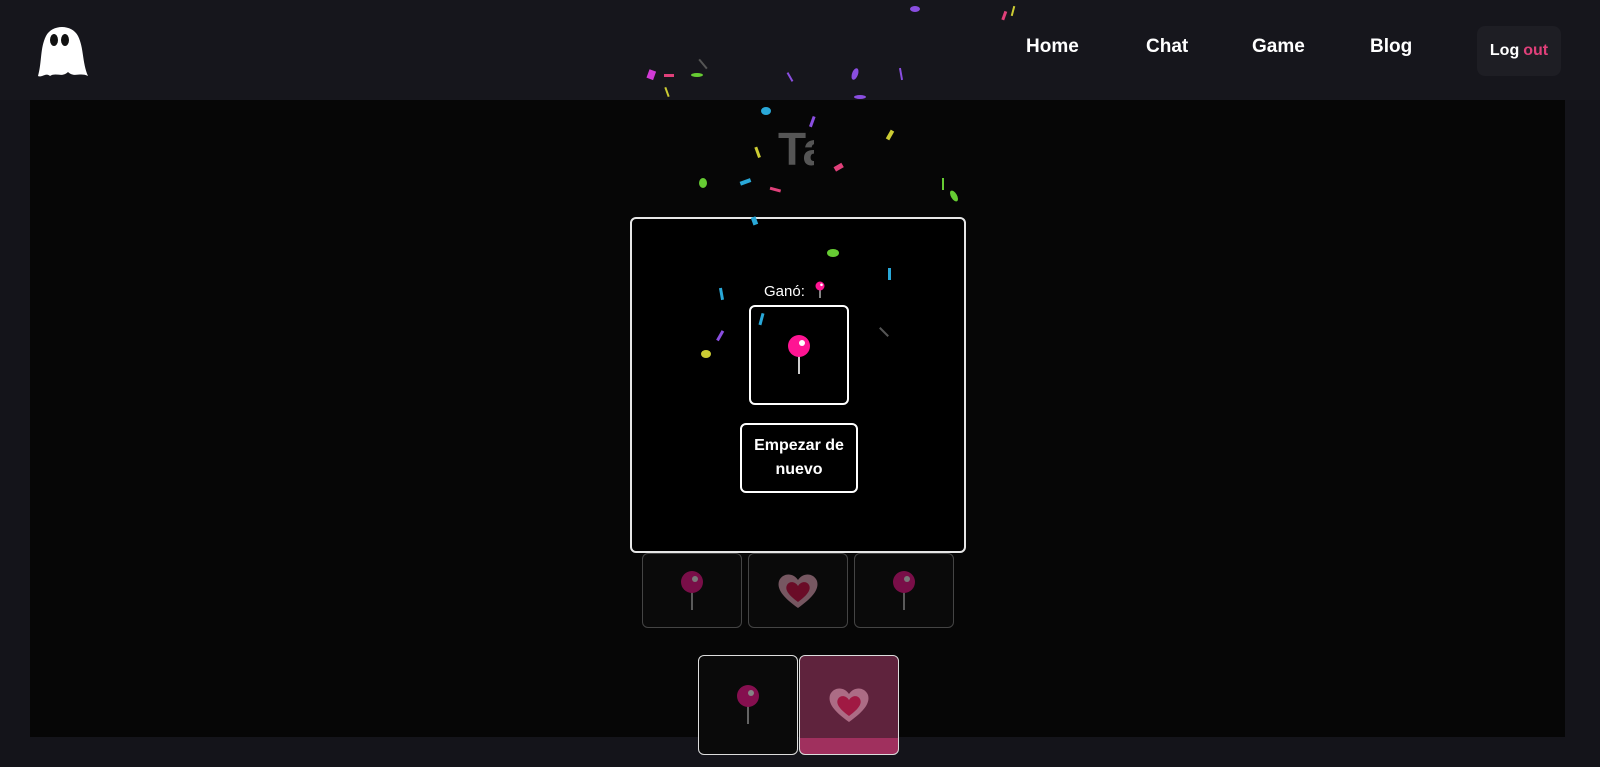 The width and height of the screenshot is (1600, 767). I want to click on nav-link-home: Home, so click(1052, 47).